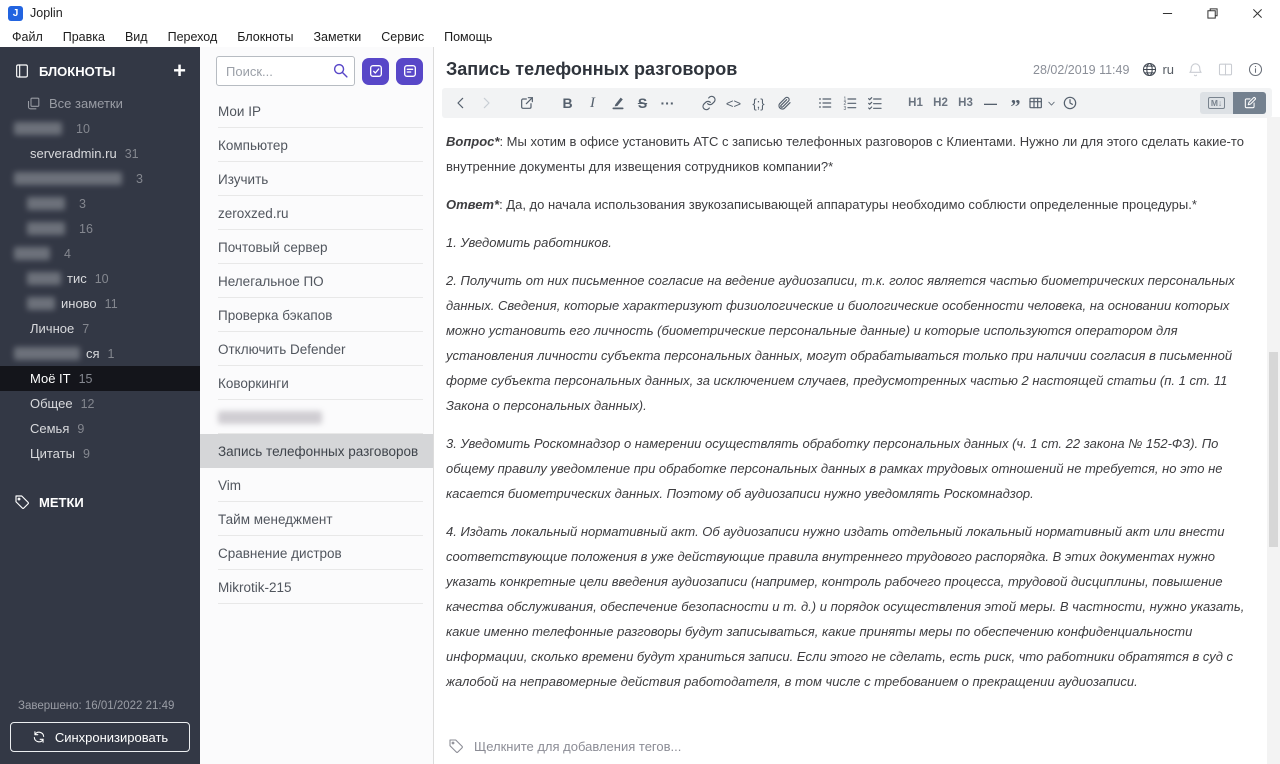  What do you see at coordinates (316, 315) in the screenshot?
I see `note-list-item: Проверка бэкапов` at bounding box center [316, 315].